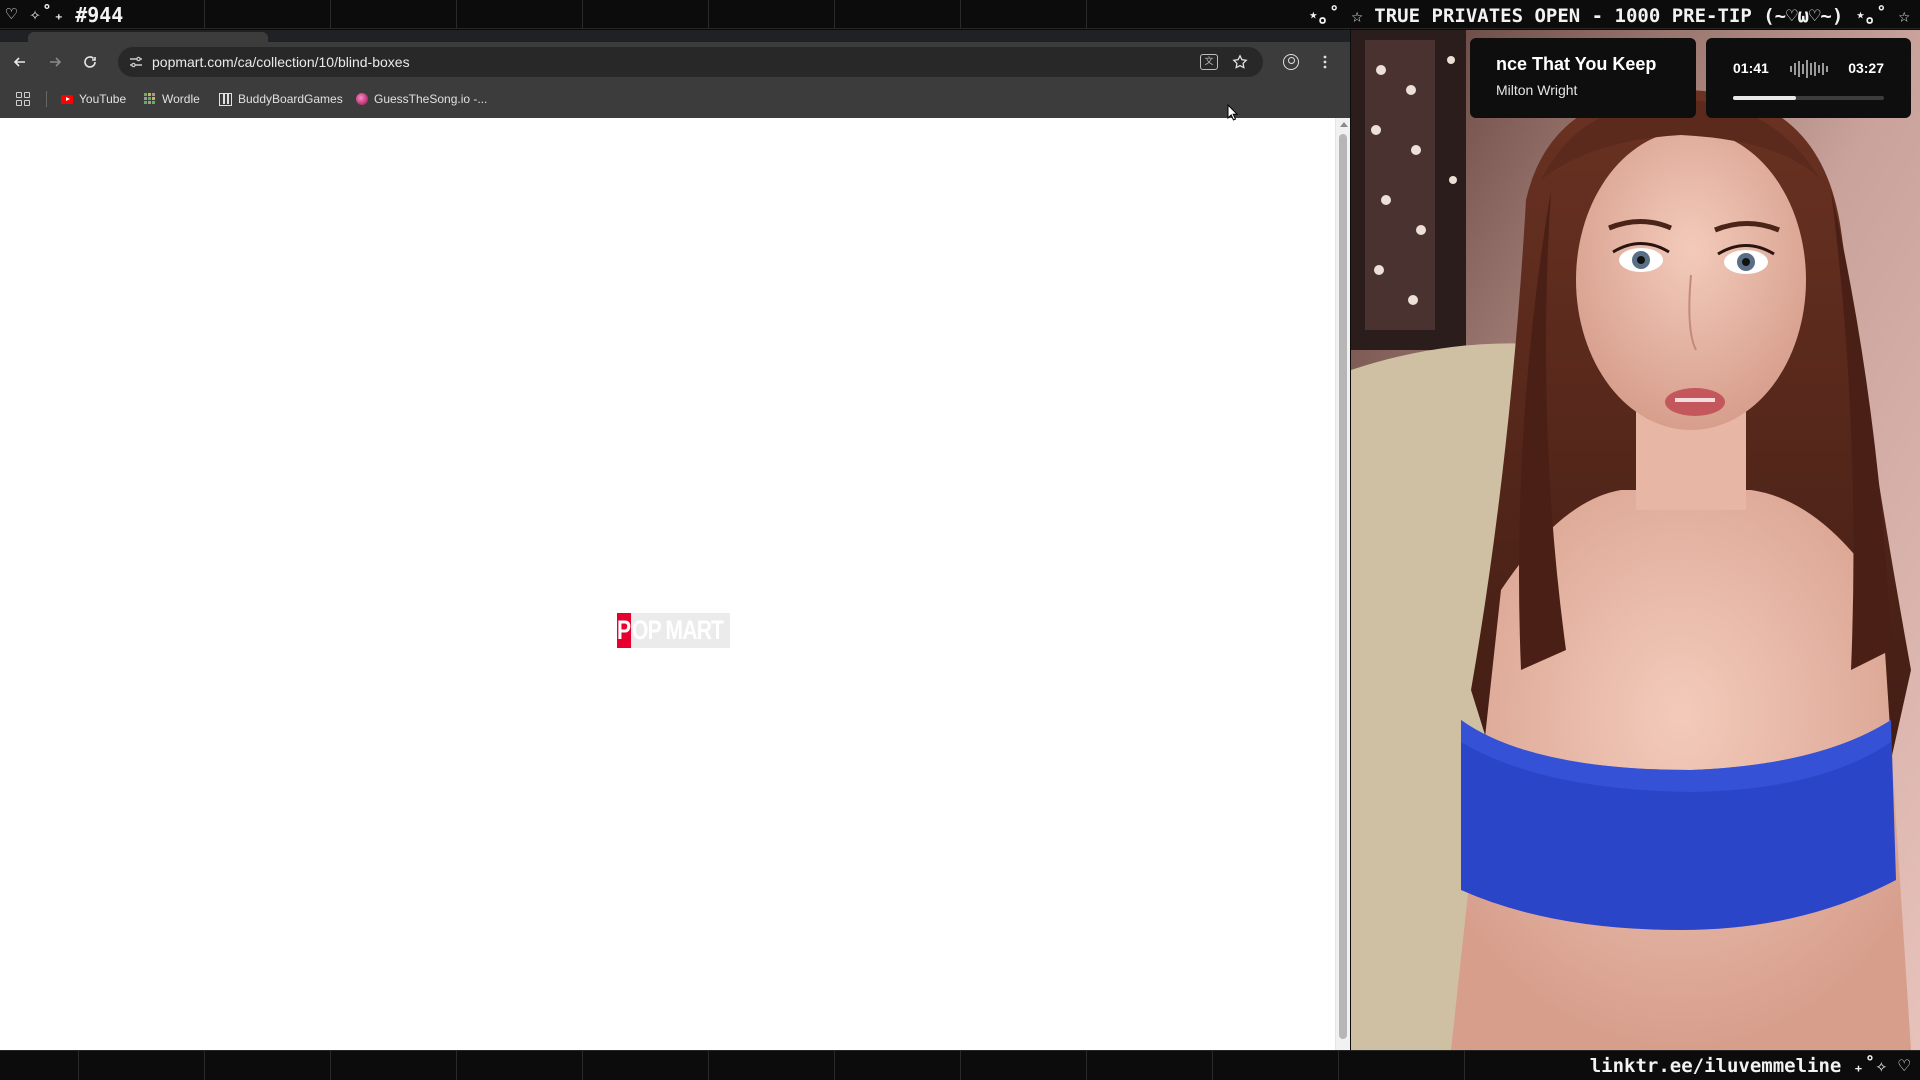  What do you see at coordinates (675, 36) in the screenshot?
I see `tab-strip` at bounding box center [675, 36].